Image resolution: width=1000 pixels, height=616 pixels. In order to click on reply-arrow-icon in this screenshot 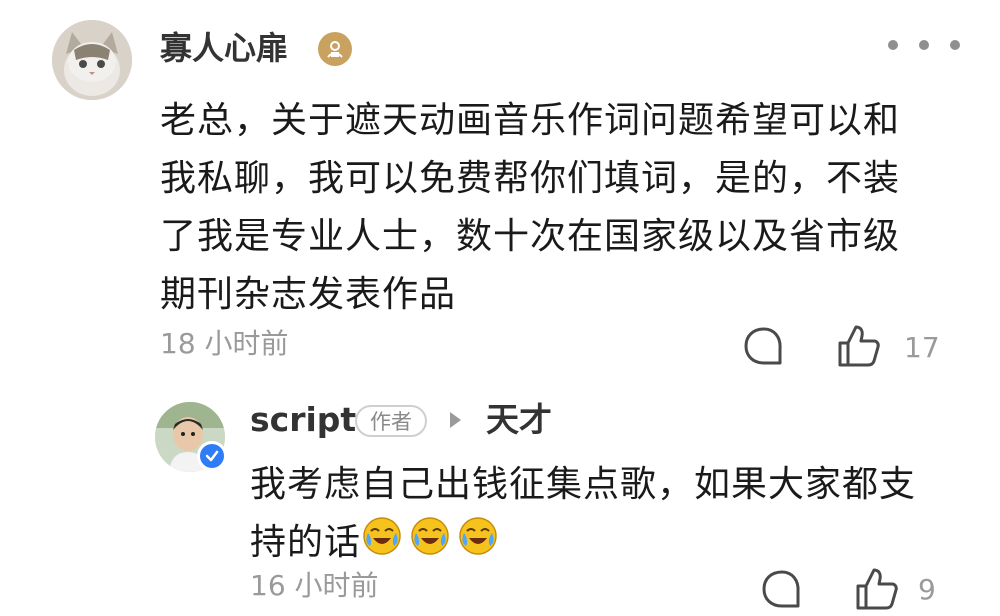, I will do `click(455, 420)`.